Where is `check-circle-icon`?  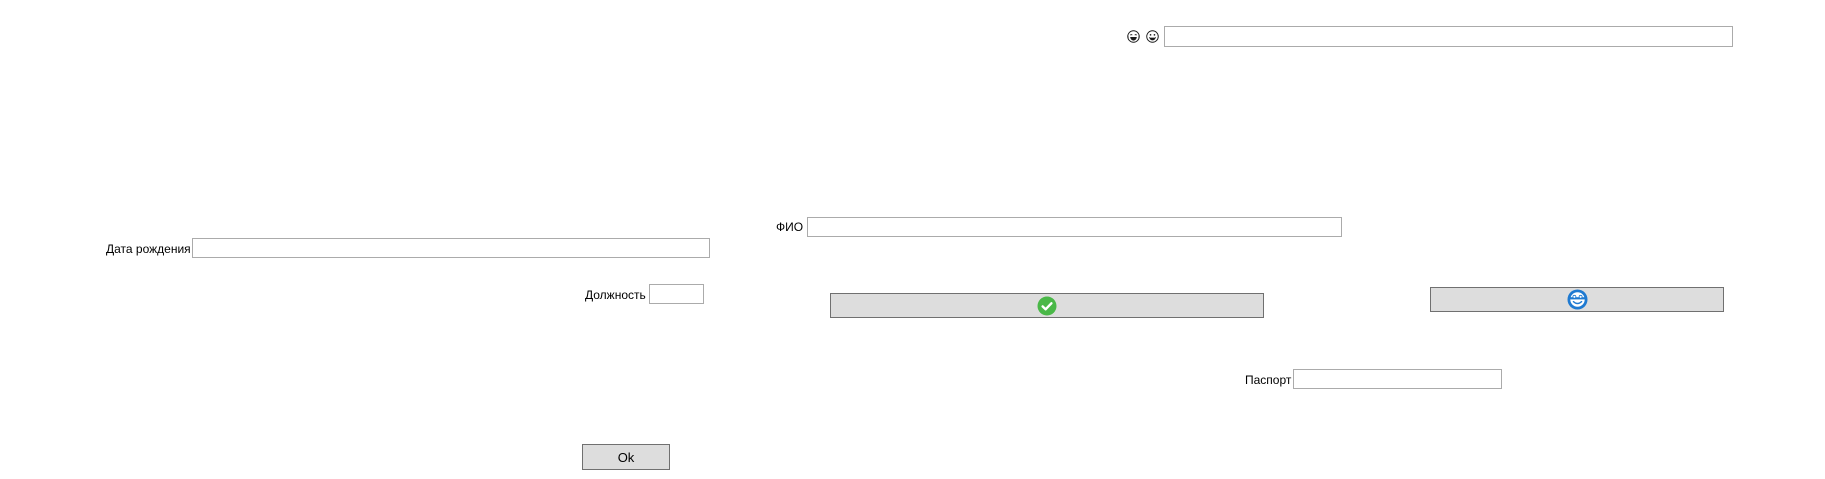 check-circle-icon is located at coordinates (1047, 305).